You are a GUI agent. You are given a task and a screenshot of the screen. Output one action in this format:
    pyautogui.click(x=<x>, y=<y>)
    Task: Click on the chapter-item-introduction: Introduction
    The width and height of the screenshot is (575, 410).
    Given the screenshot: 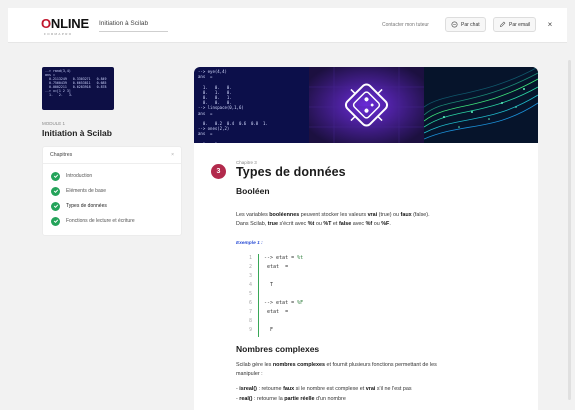 What is the action you would take?
    pyautogui.click(x=71, y=176)
    